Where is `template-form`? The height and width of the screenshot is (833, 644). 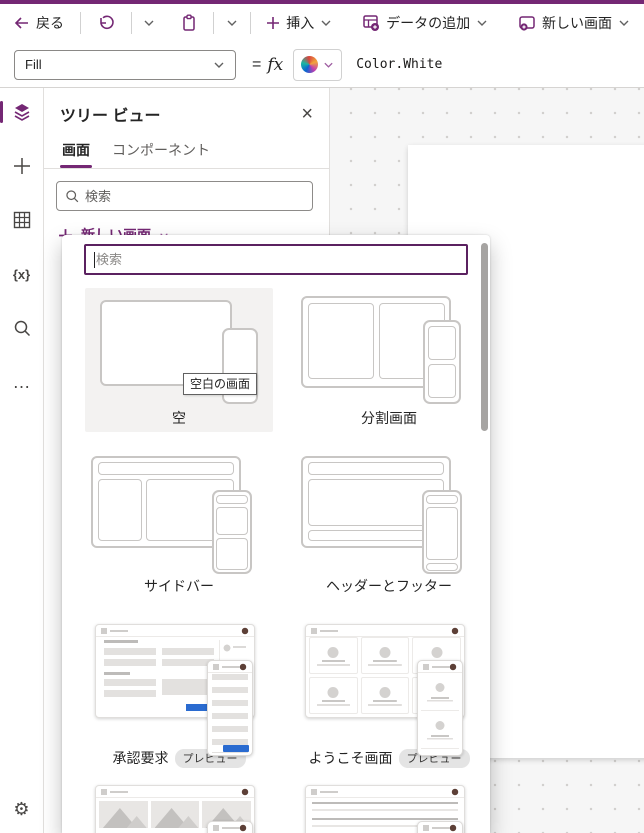 template-form is located at coordinates (389, 809).